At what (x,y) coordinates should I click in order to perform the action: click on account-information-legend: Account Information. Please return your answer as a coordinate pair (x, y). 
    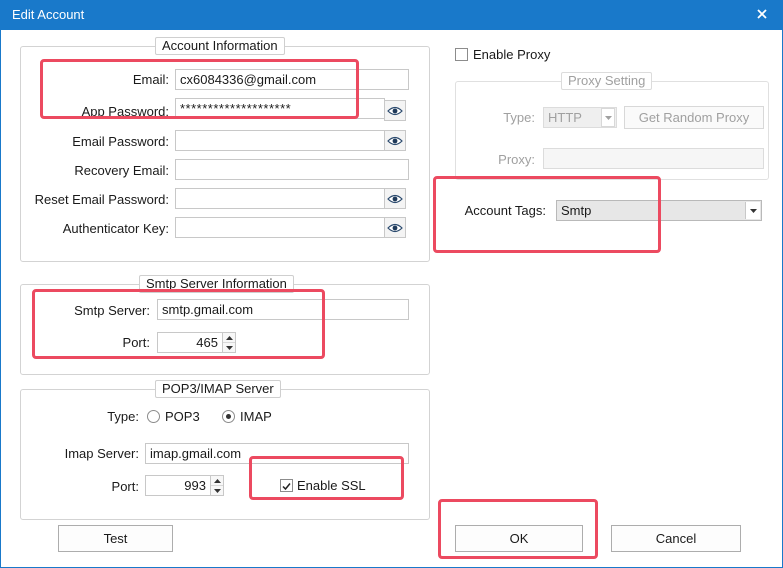
    Looking at the image, I should click on (220, 46).